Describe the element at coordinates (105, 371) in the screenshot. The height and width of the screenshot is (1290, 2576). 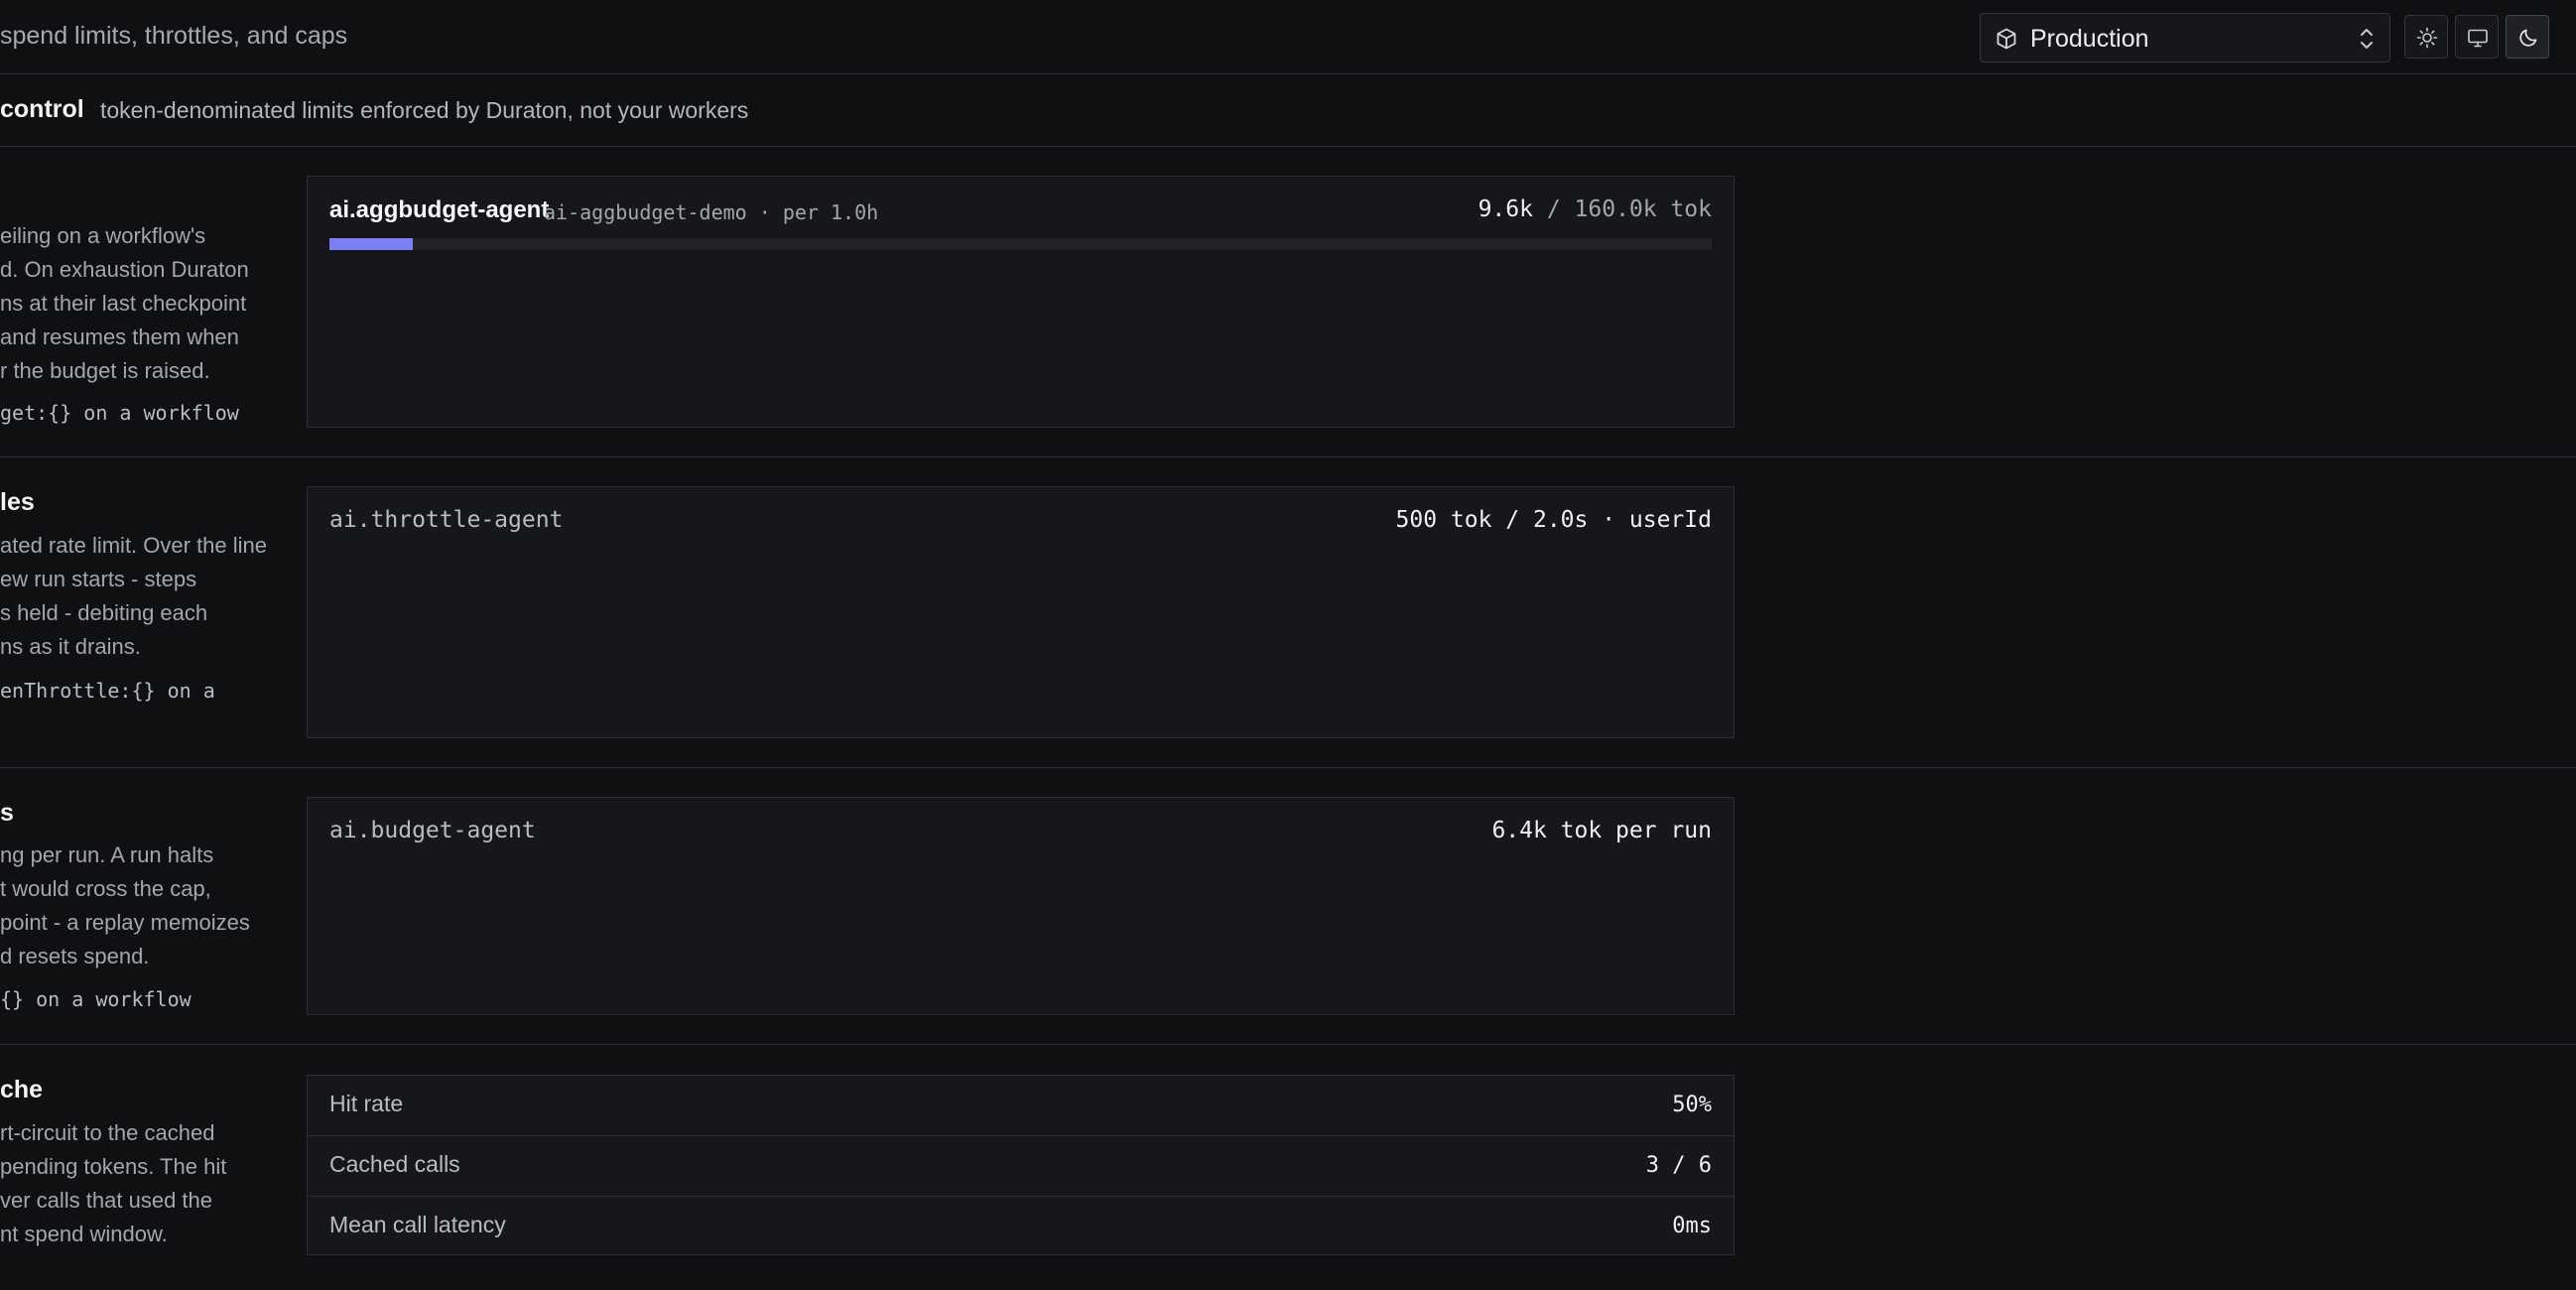
I see `description-line: r the budget is raised.` at that location.